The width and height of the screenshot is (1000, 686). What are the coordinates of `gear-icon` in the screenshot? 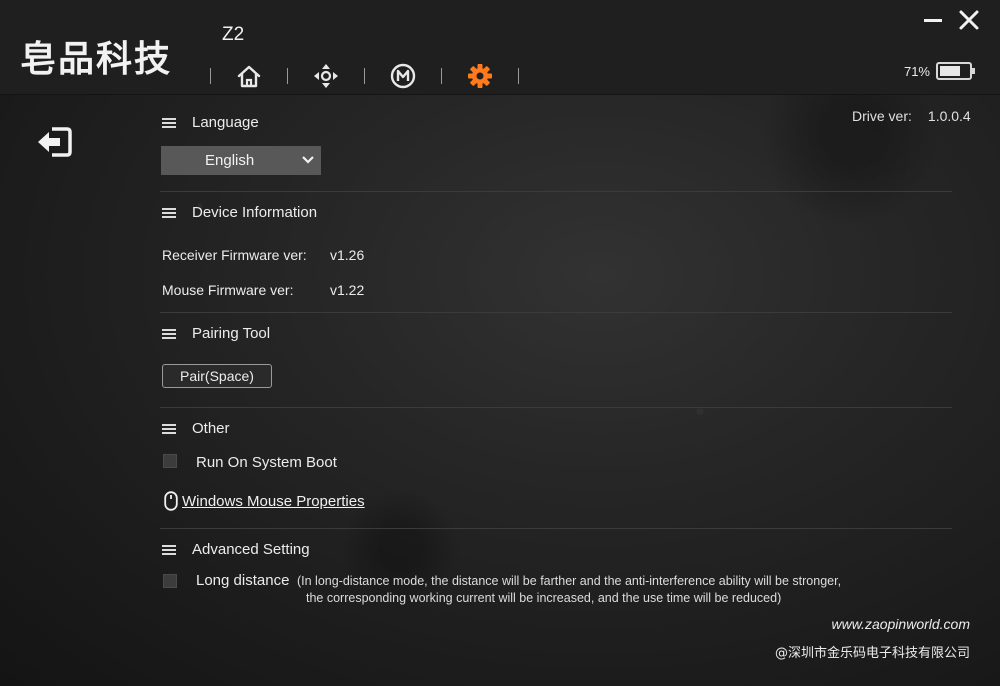 It's located at (480, 76).